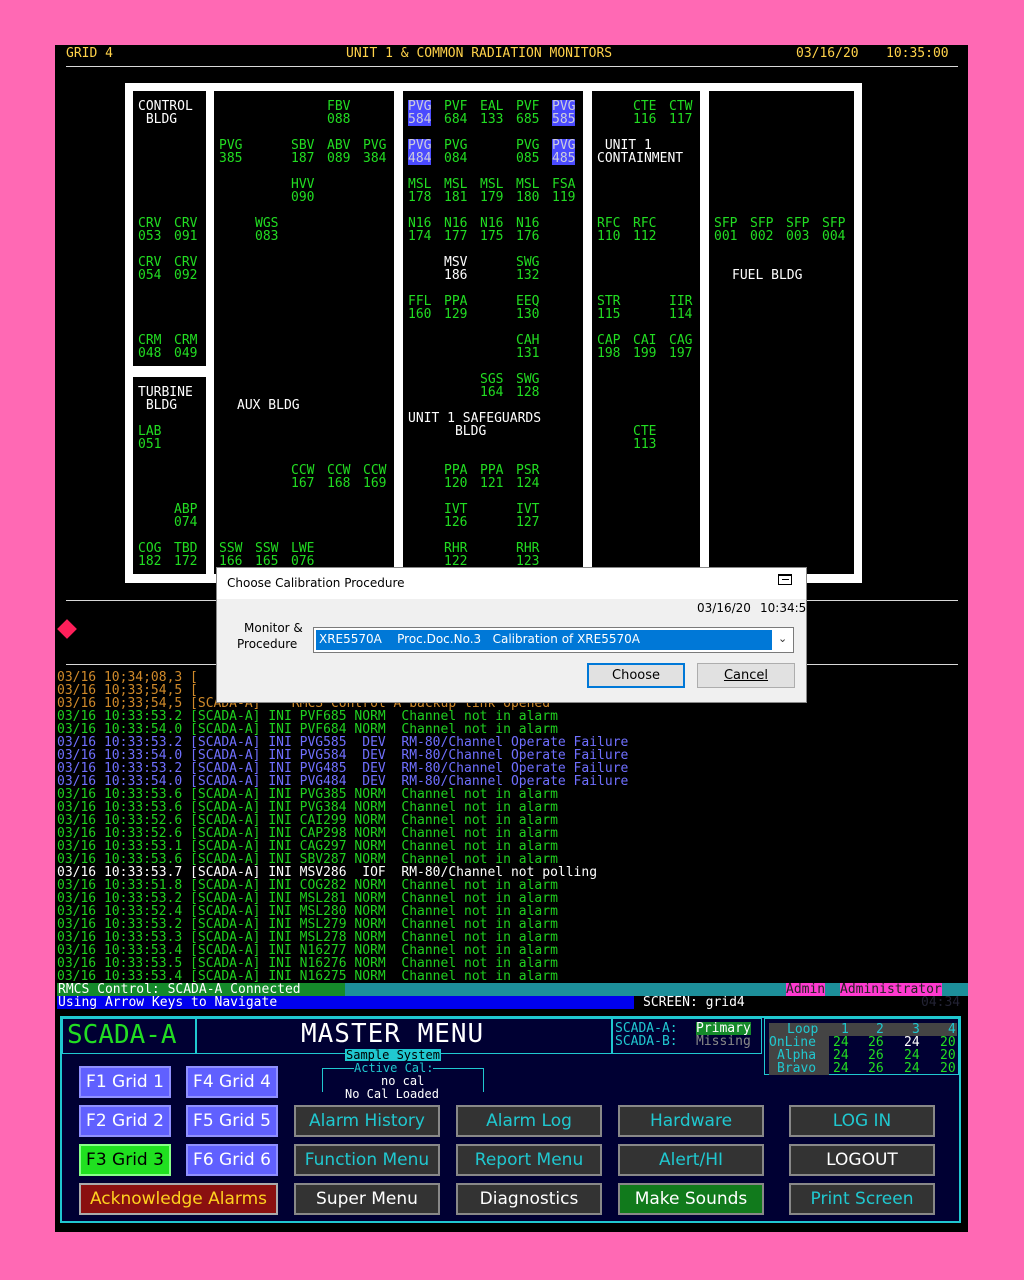 This screenshot has width=1024, height=1280. What do you see at coordinates (455, 152) in the screenshot?
I see `monitor-pvg084: PVG 084` at bounding box center [455, 152].